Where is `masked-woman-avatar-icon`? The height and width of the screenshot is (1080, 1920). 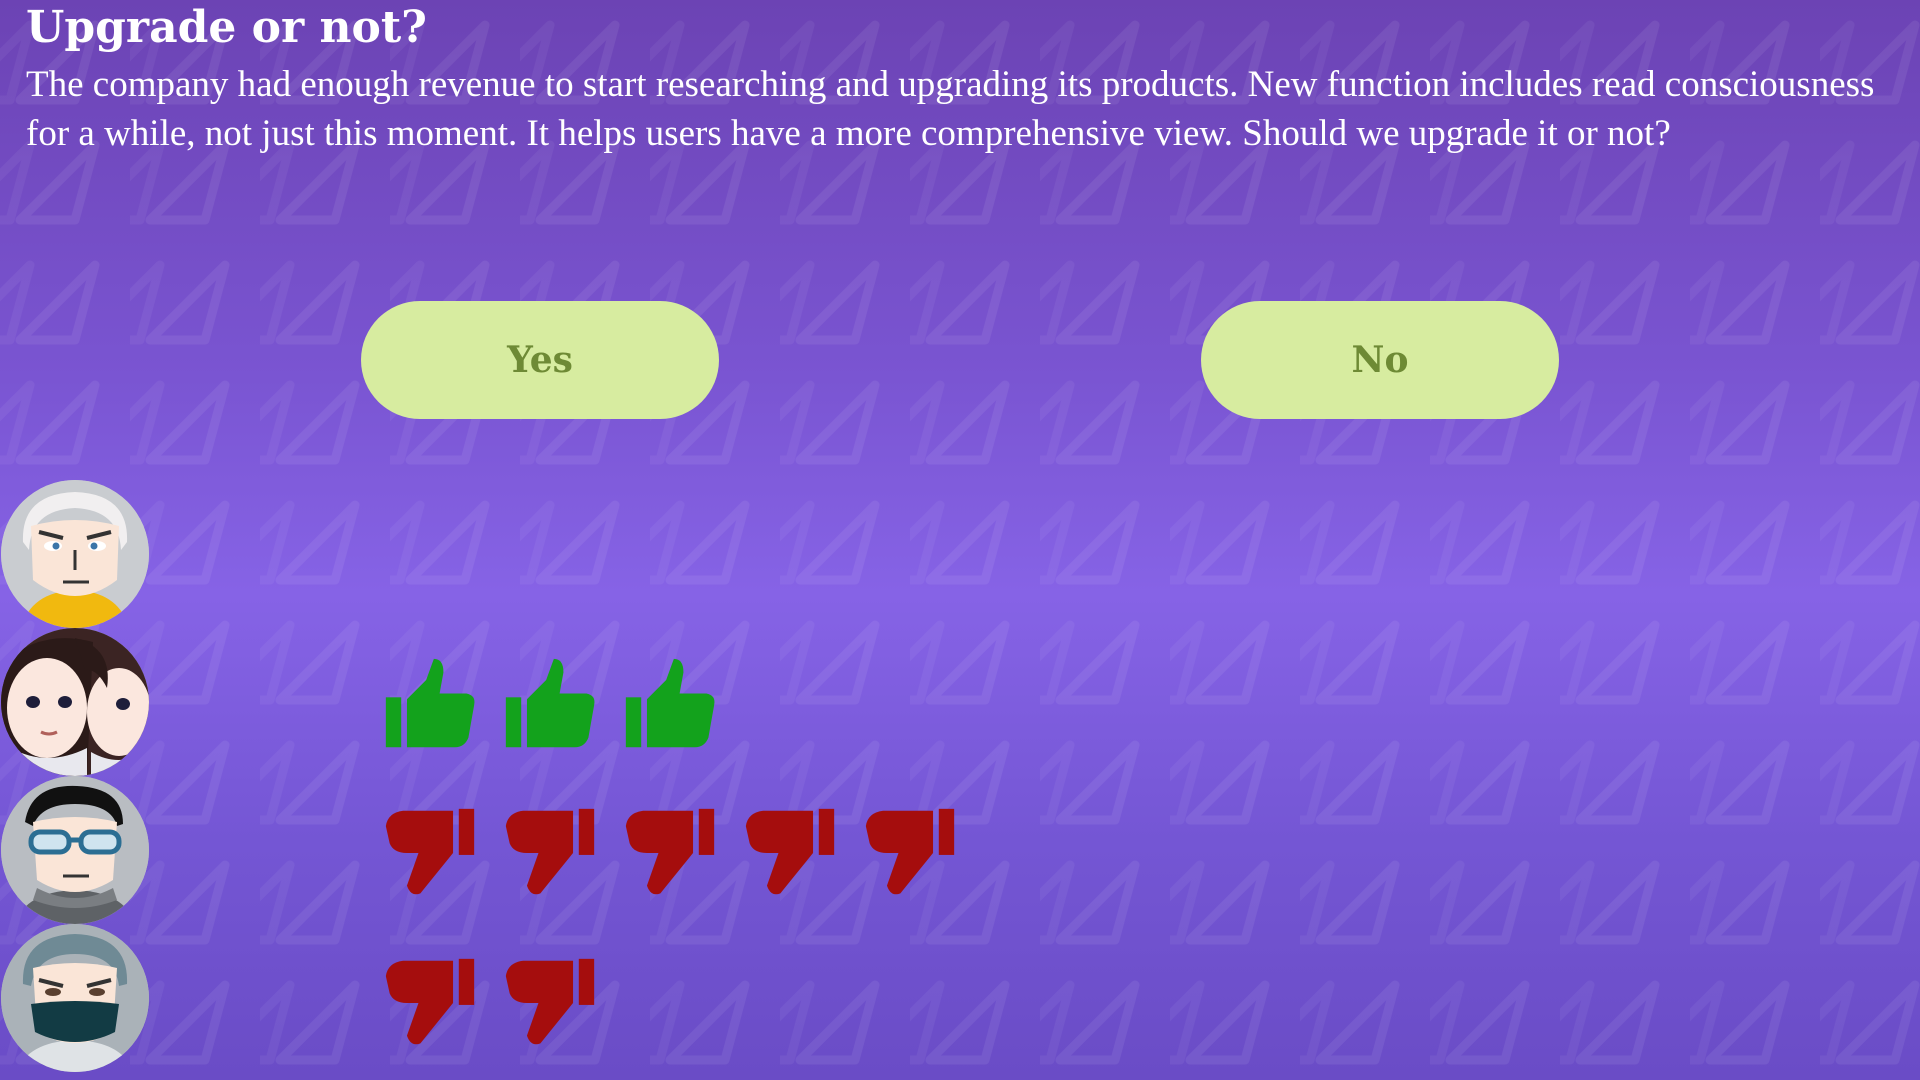 masked-woman-avatar-icon is located at coordinates (75, 998).